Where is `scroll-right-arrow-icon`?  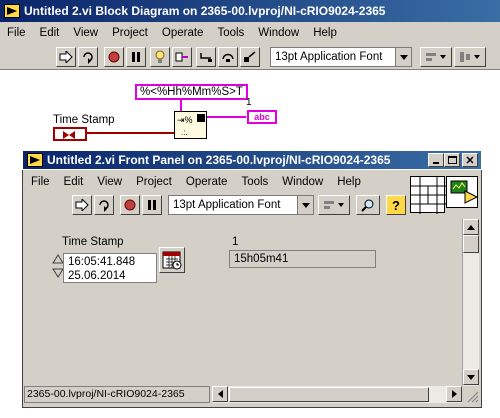
scroll-right-arrow-icon is located at coordinates (454, 394).